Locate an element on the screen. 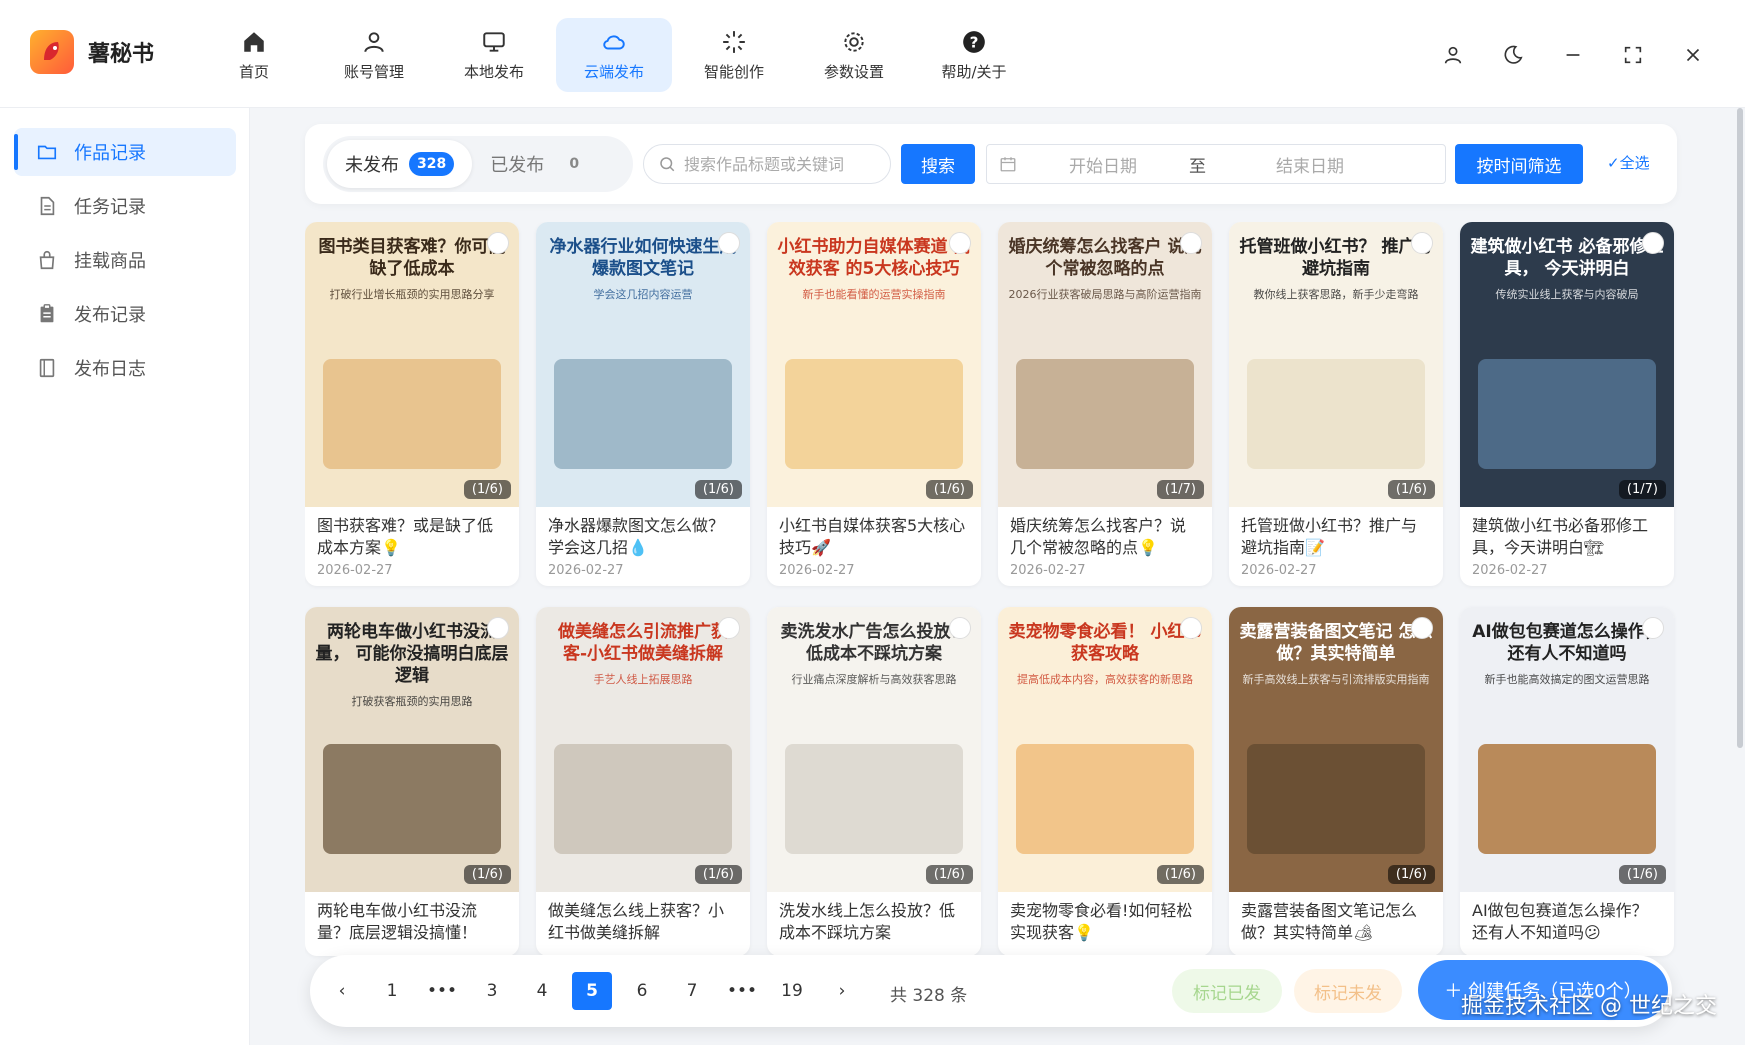  prev-page-button: ‹ is located at coordinates (342, 991).